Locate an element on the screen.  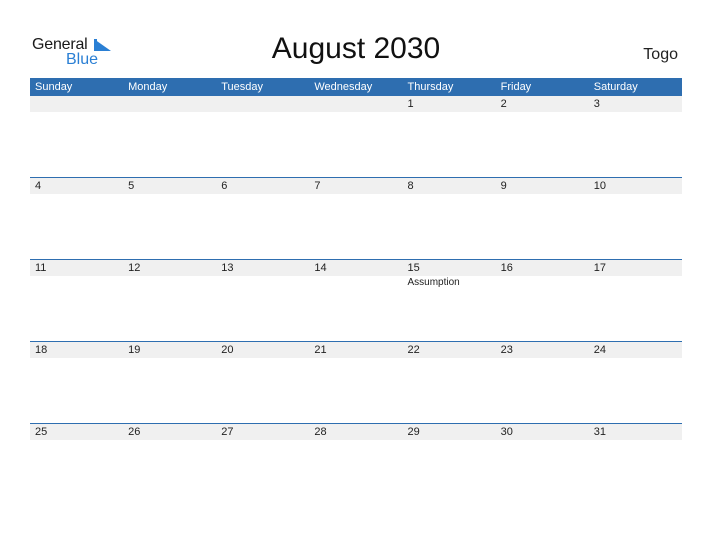
day-number: 12 is located at coordinates (134, 268).